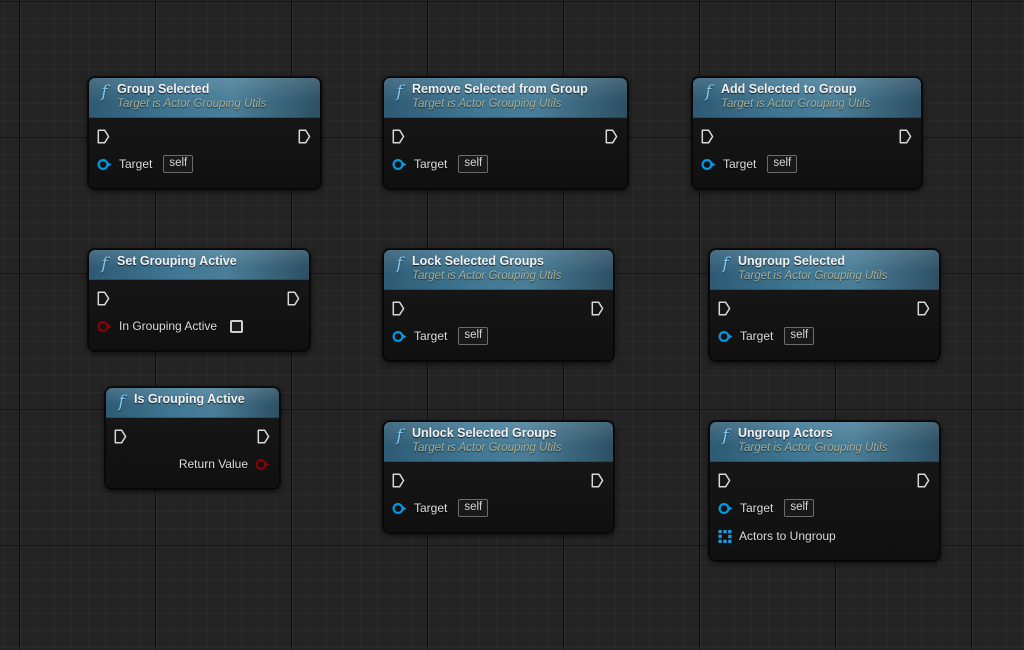  What do you see at coordinates (791, 261) in the screenshot?
I see `node-title: Ungroup Selected` at bounding box center [791, 261].